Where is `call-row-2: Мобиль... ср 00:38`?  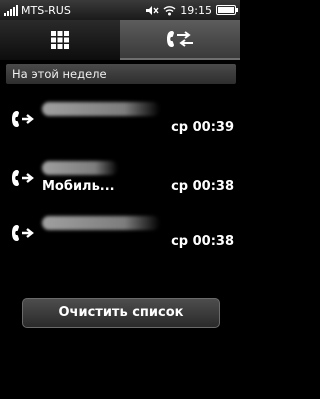 call-row-2: Мобиль... ср 00:38 is located at coordinates (120, 183).